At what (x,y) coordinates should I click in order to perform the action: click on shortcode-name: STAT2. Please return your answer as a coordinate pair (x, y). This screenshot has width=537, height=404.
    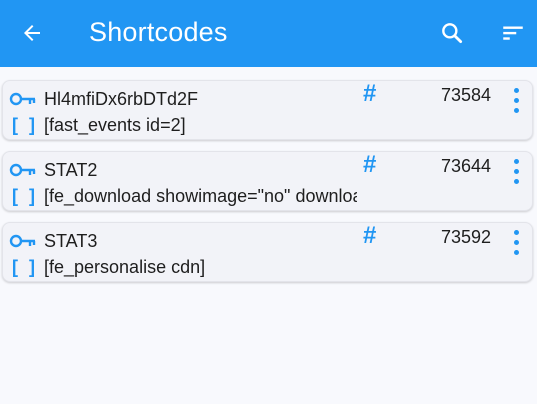
    Looking at the image, I should click on (71, 170).